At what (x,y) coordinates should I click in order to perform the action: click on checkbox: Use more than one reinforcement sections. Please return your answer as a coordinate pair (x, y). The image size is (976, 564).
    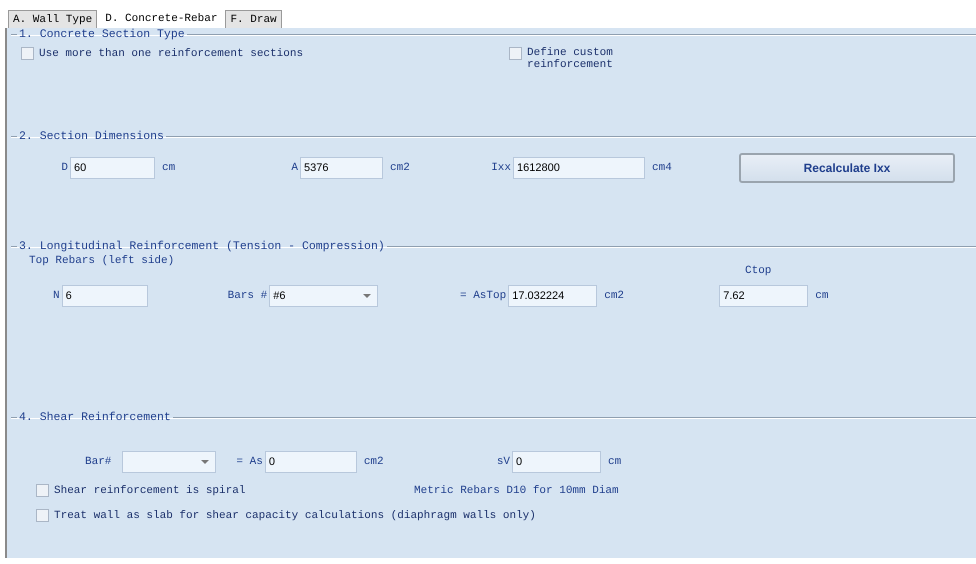
    Looking at the image, I should click on (265, 53).